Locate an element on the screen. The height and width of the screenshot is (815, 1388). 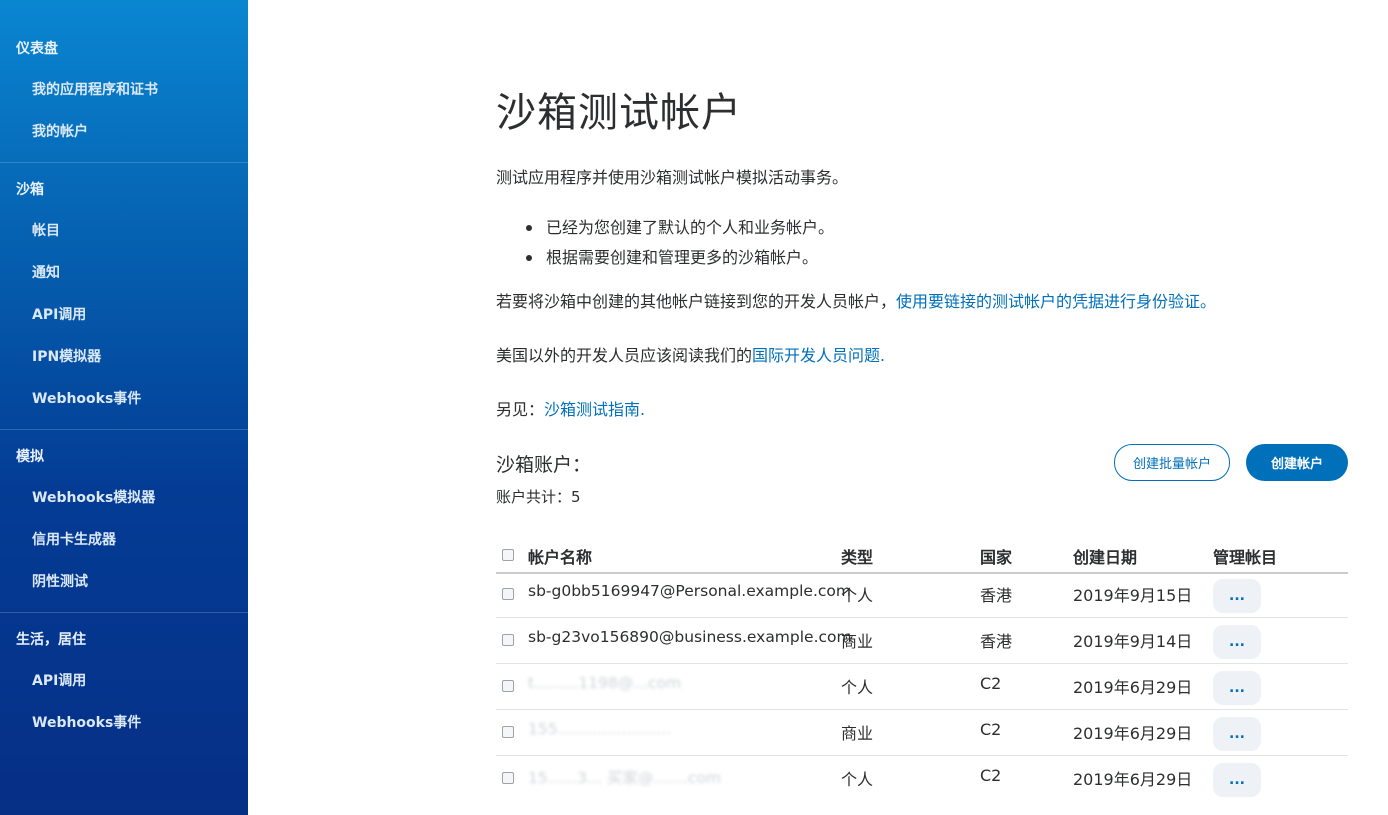
sidebar-heading-dashboard: 仪表盘 is located at coordinates (37, 48).